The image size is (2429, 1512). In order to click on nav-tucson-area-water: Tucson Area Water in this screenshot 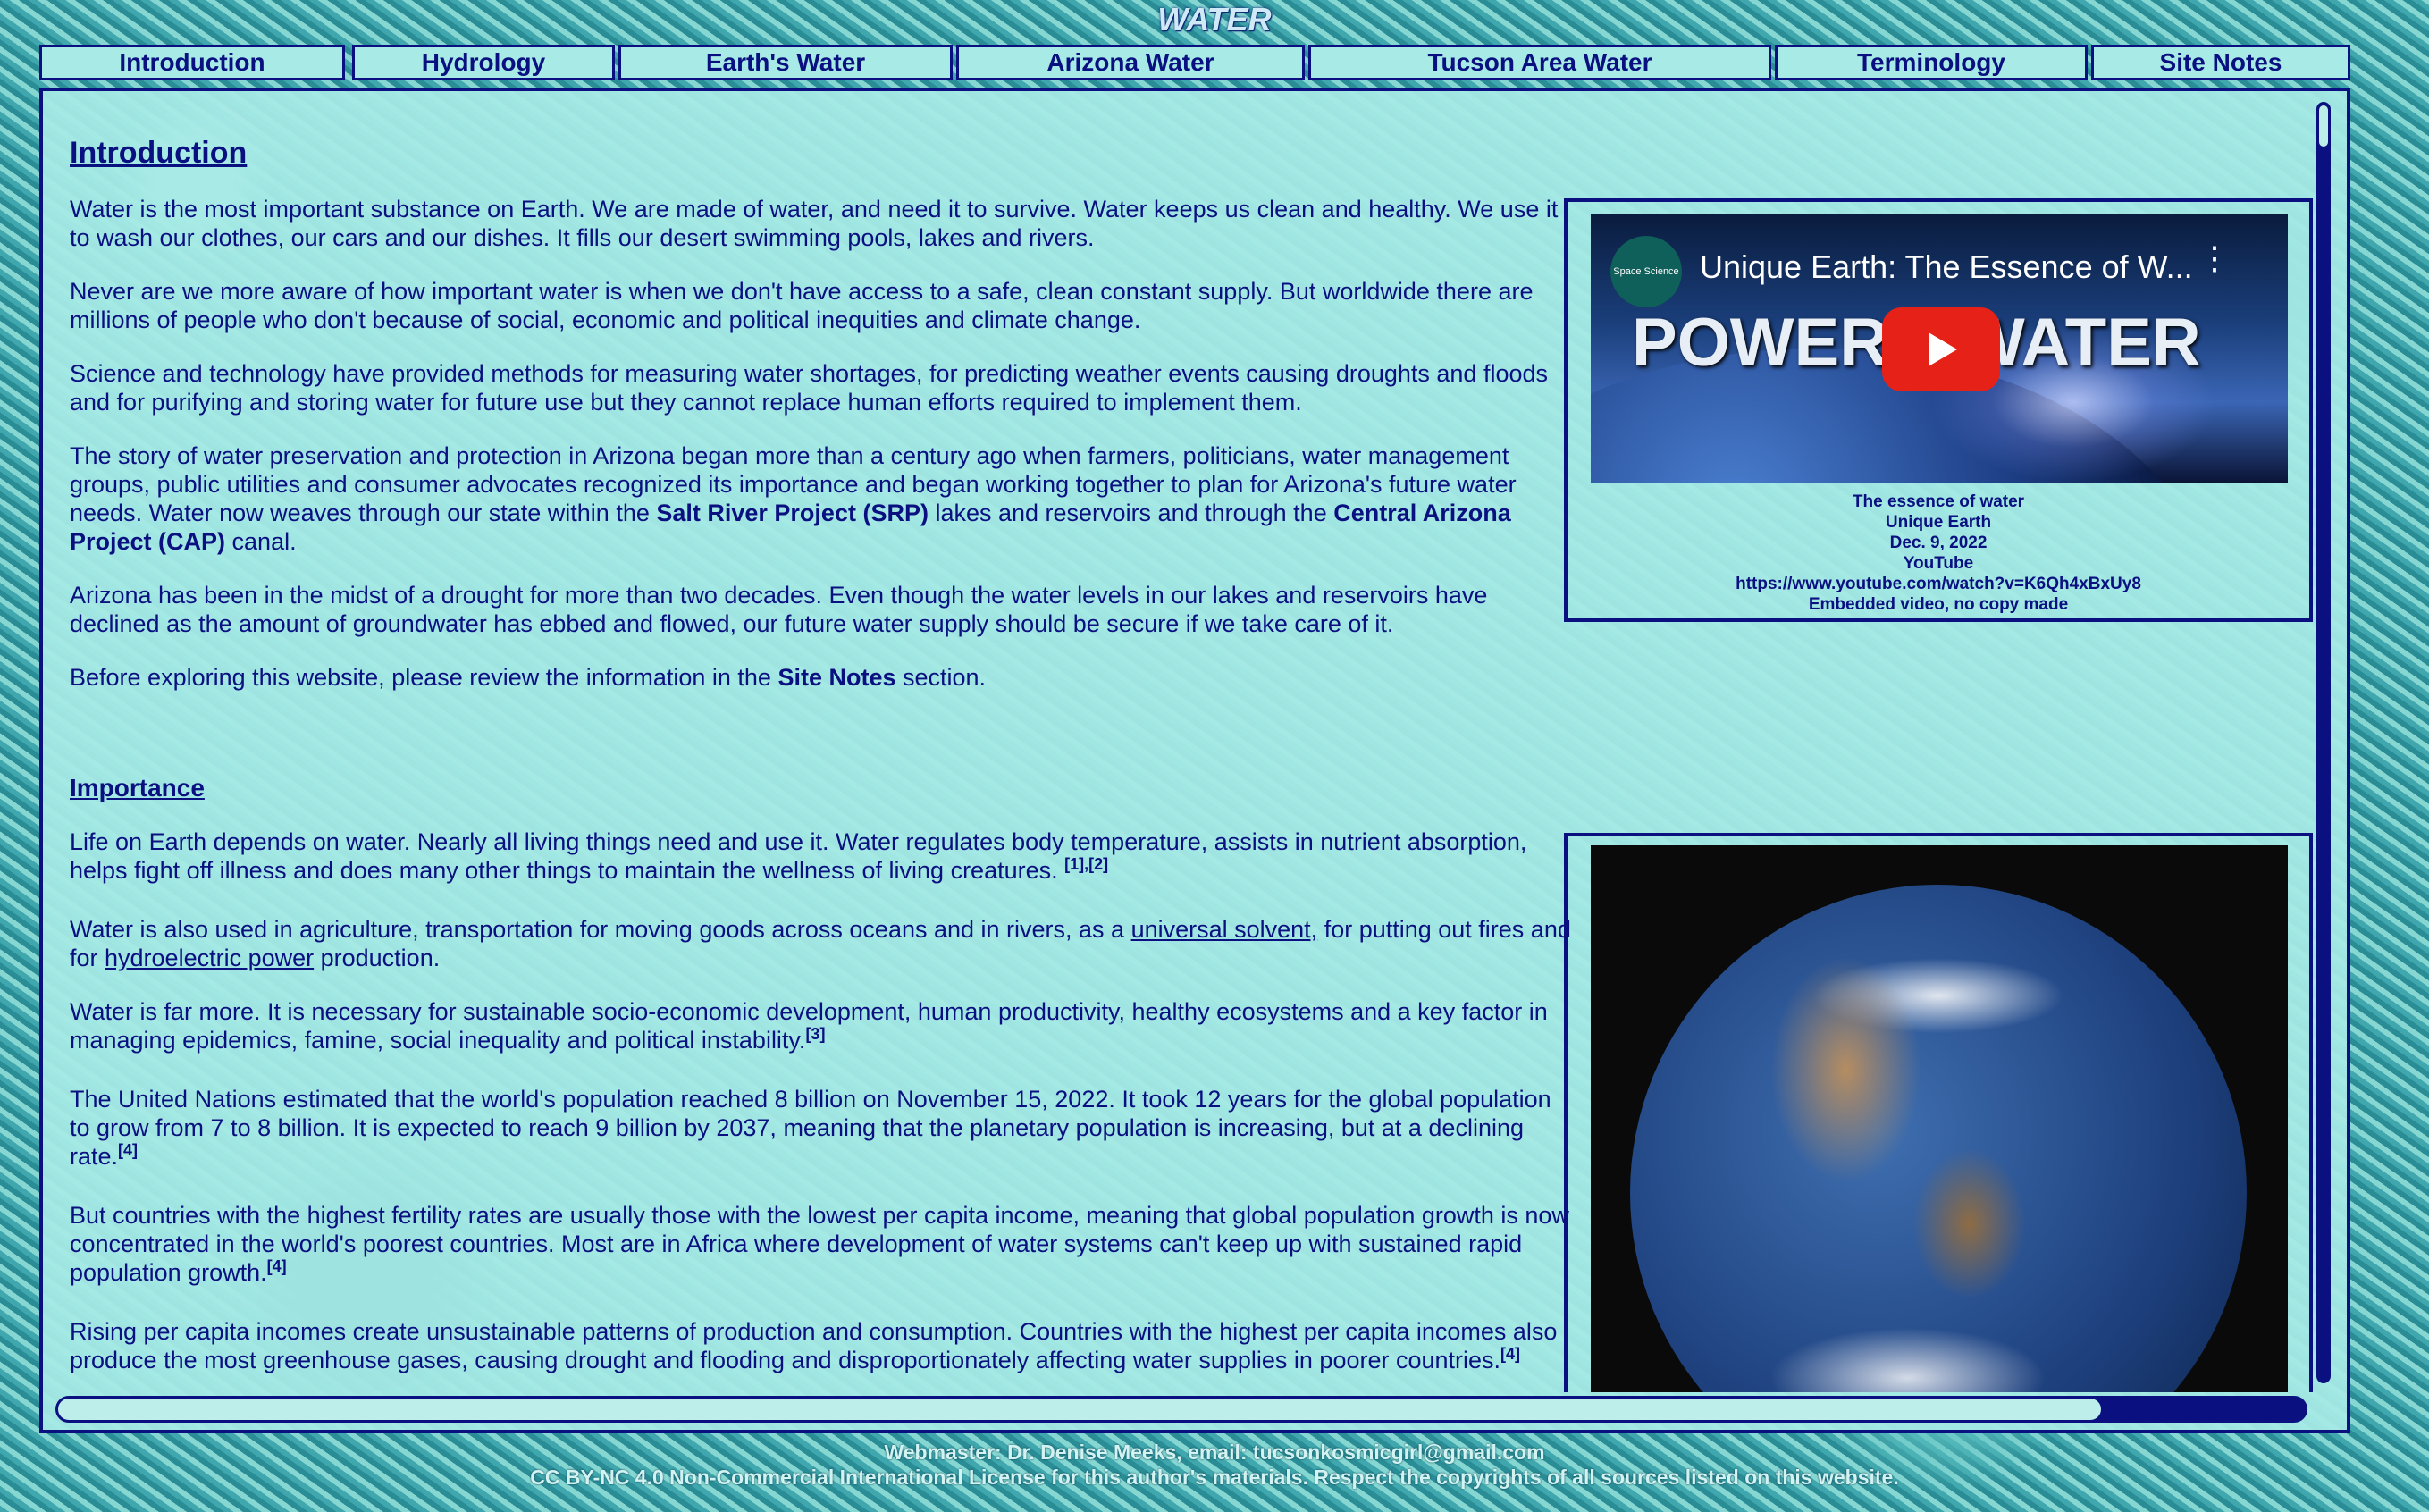, I will do `click(1539, 62)`.